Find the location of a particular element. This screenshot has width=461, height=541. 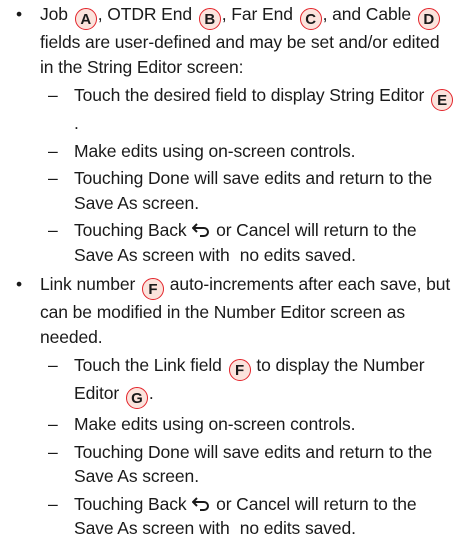

callout-a: A is located at coordinates (85, 19).